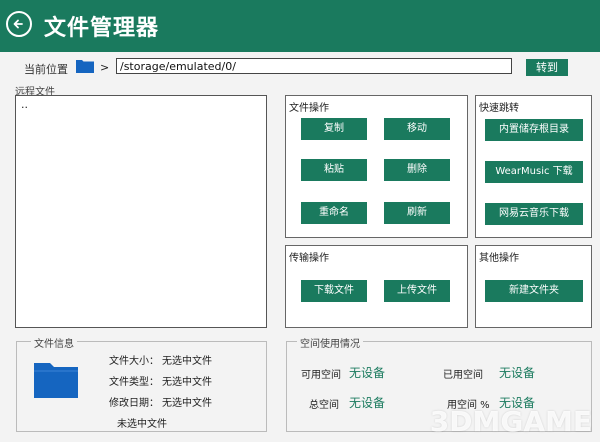  I want to click on file-ops-panel: 文件操作 复制 移动 粘贴 删除 重命名 刷新, so click(376, 166).